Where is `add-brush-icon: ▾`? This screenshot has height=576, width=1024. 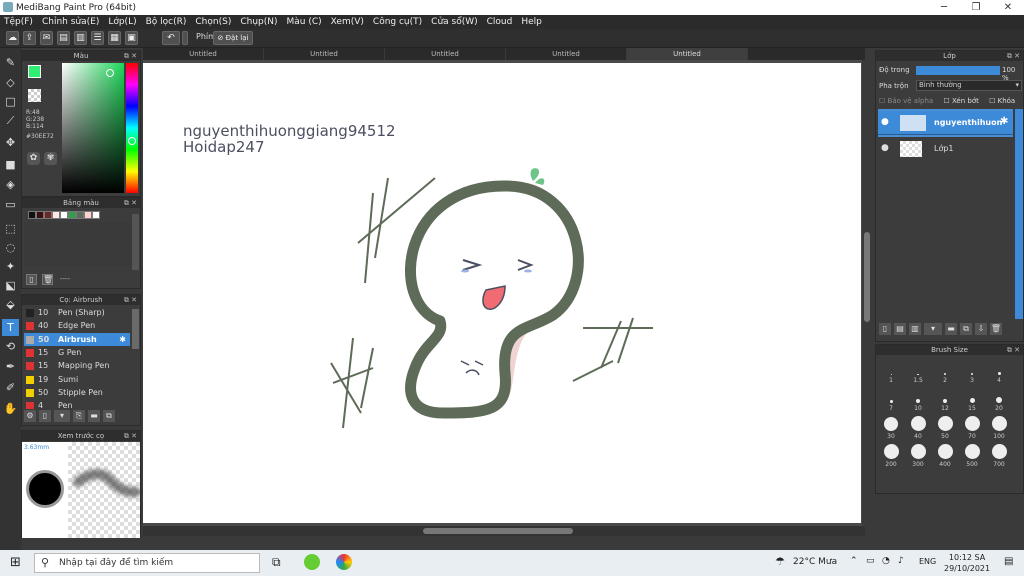 add-brush-icon: ▾ is located at coordinates (62, 416).